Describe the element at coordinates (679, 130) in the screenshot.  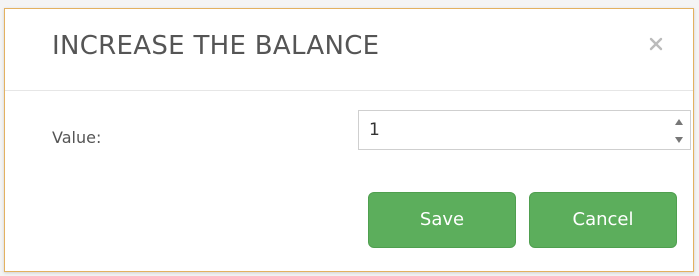
I see `value-spinner` at that location.